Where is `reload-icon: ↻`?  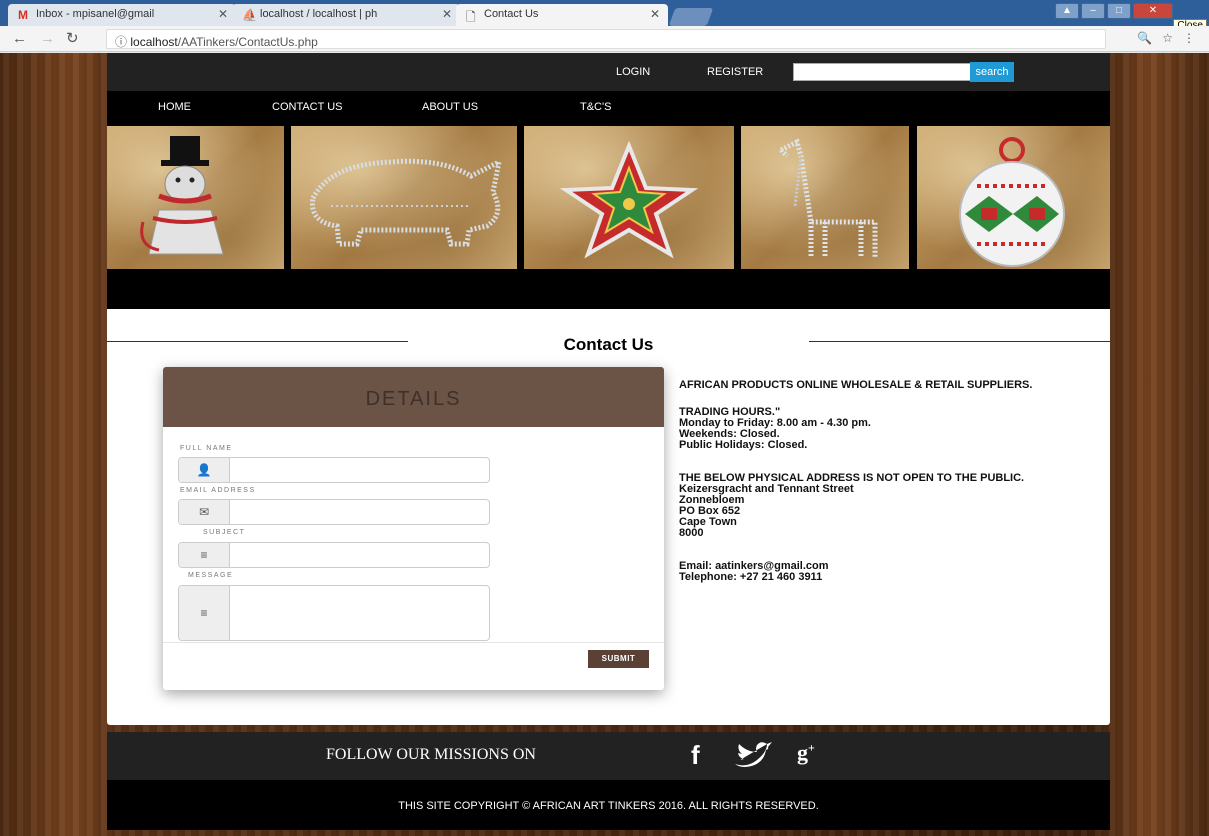
reload-icon: ↻ is located at coordinates (72, 38).